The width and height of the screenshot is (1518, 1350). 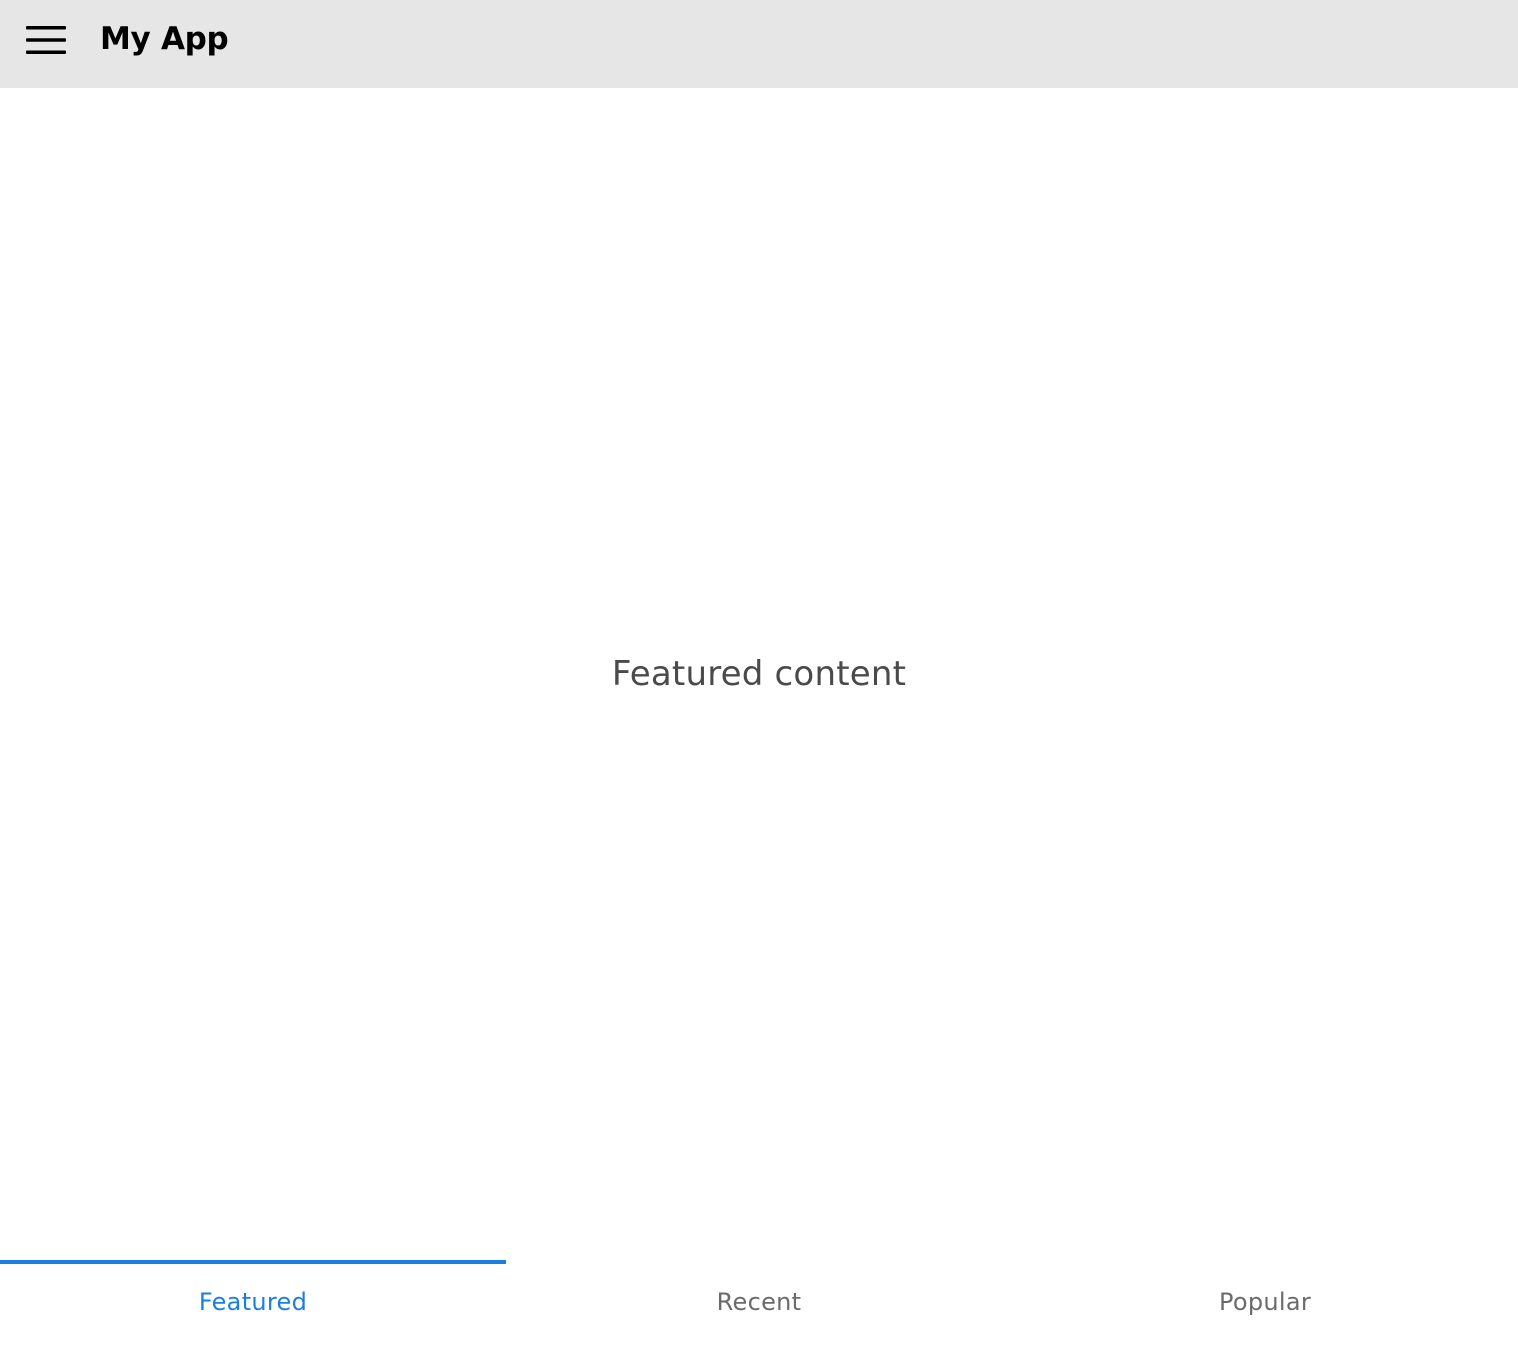 I want to click on tab-recent: Recent, so click(x=759, y=1305).